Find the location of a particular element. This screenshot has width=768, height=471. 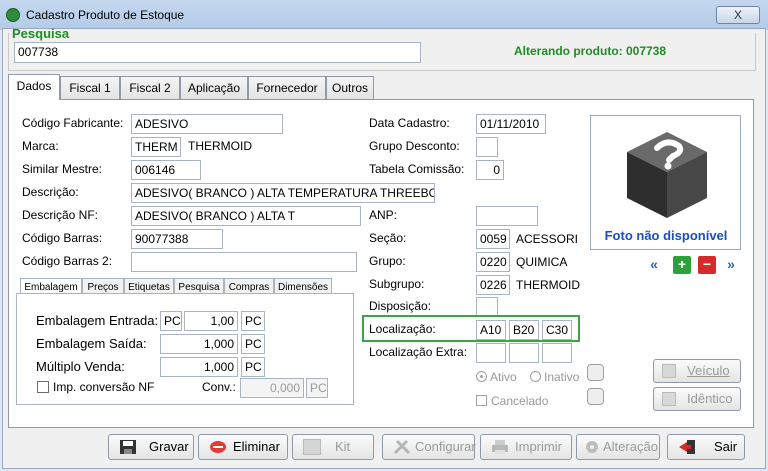

status-text: Alterando produto: 007738 is located at coordinates (590, 51).